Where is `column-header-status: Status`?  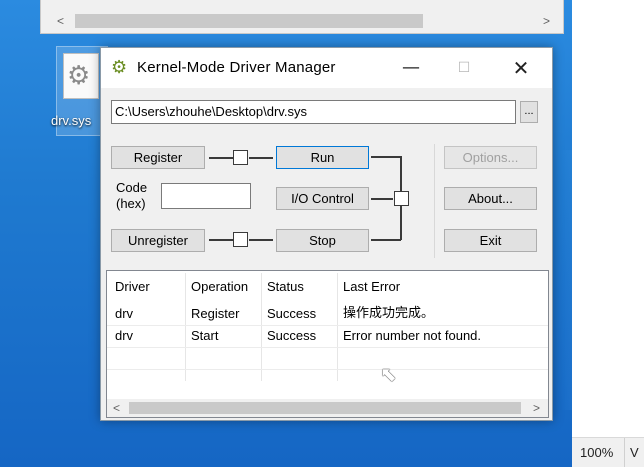
column-header-status: Status is located at coordinates (285, 287).